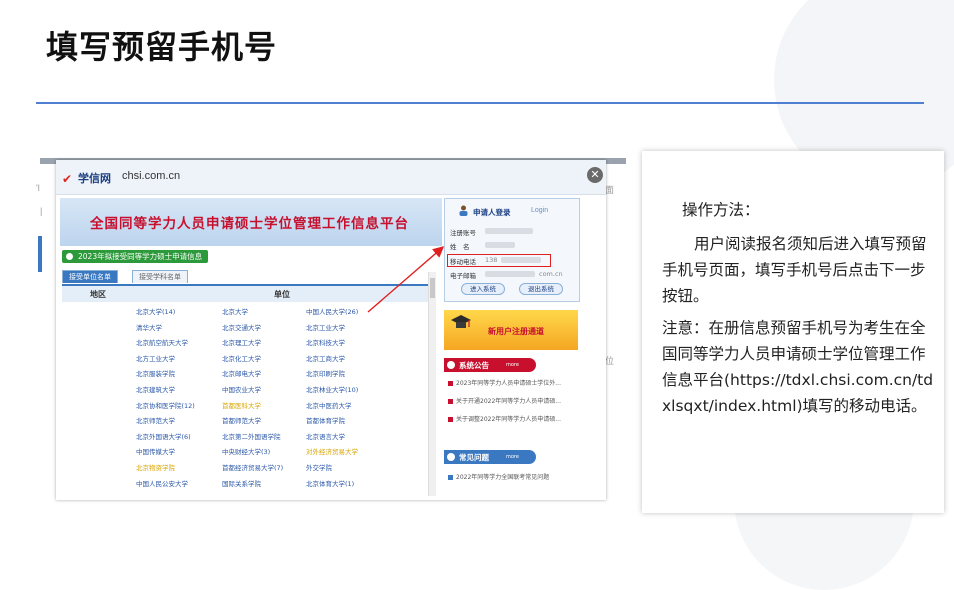 This screenshot has height=590, width=954. What do you see at coordinates (480, 103) in the screenshot?
I see `title-divider` at bounding box center [480, 103].